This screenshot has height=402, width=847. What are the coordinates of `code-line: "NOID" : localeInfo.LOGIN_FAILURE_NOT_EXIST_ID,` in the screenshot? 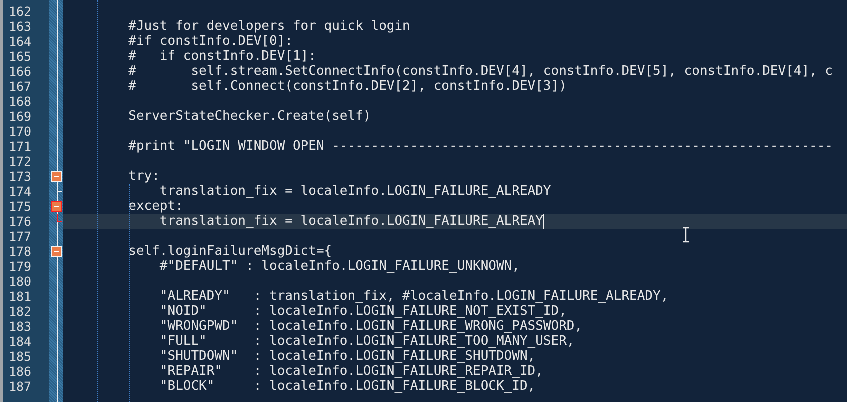 It's located at (362, 311).